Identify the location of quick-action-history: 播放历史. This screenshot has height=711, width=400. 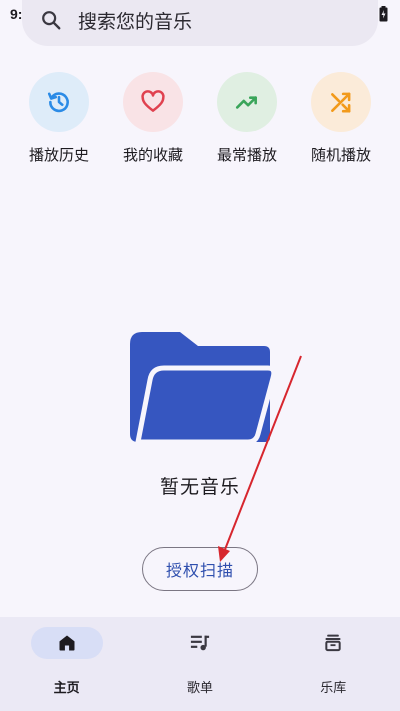
(59, 118).